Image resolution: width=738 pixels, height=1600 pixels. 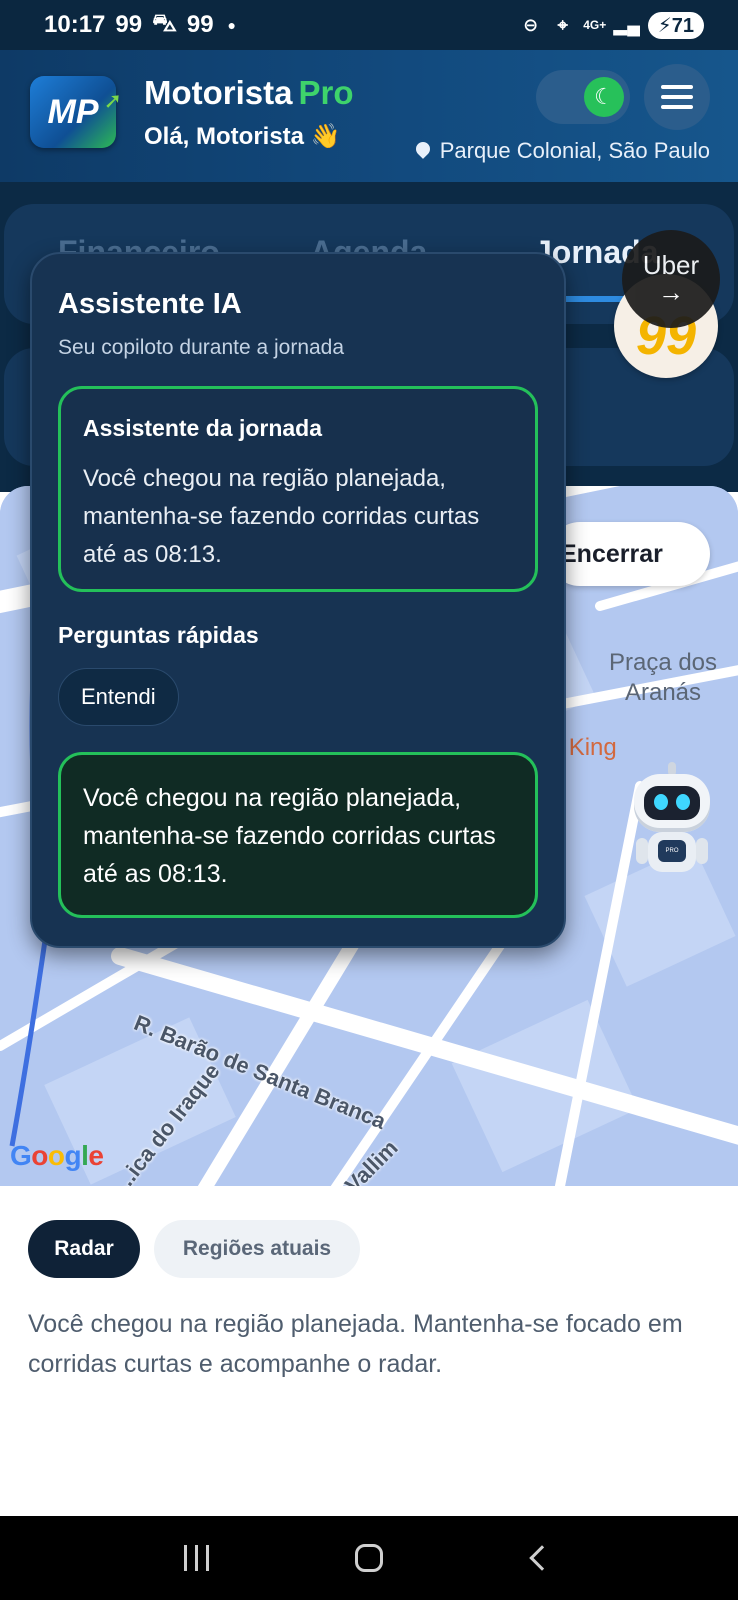 I want to click on assistant-title: Assistente IA, so click(x=150, y=304).